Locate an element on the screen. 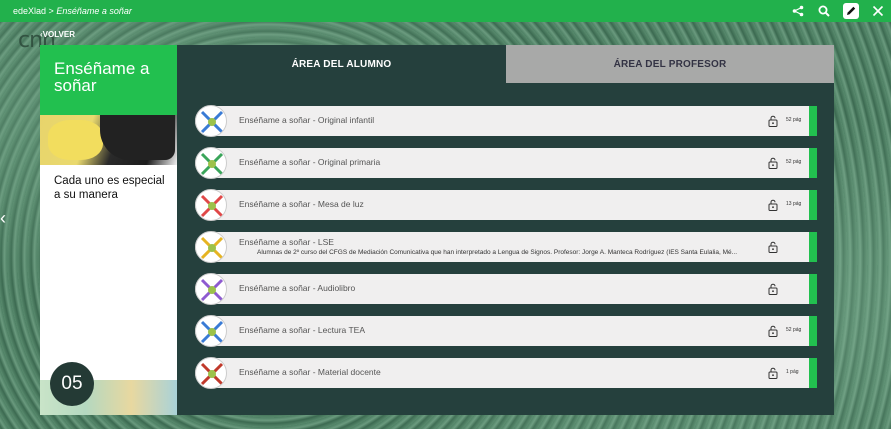 Image resolution: width=891 pixels, height=429 pixels. back-label: VOLVER is located at coordinates (58, 34).